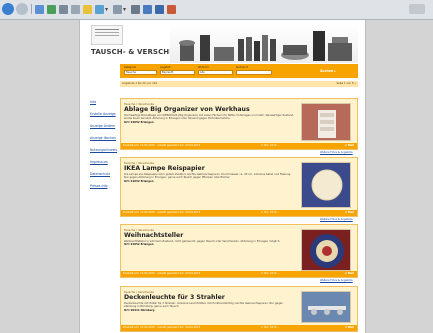 The height and width of the screenshot is (333, 433). Describe the element at coordinates (417, 9) in the screenshot. I see `windows-logo-icon` at that location.